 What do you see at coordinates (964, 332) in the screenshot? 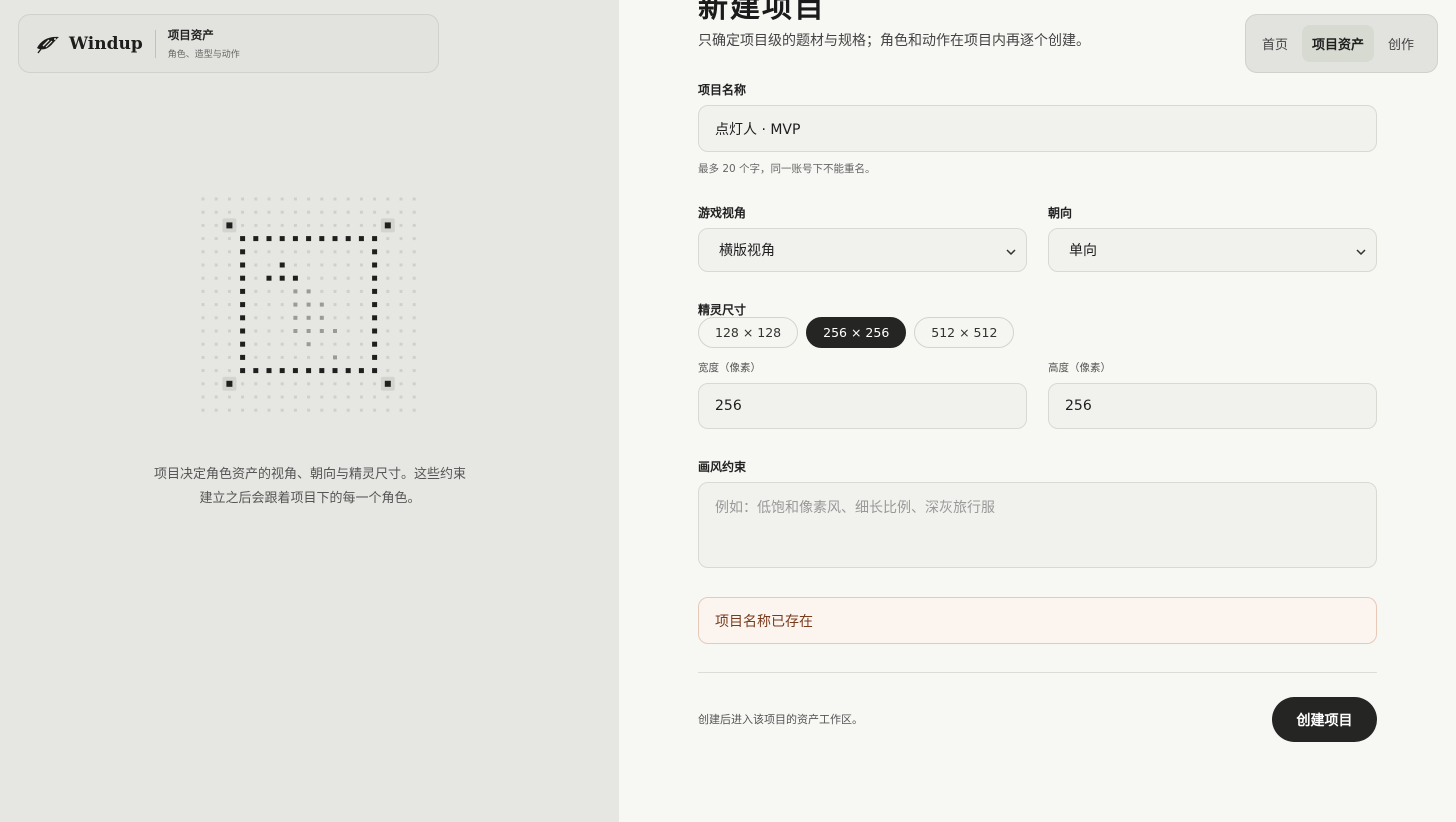
I see `sprite-size-512-chip: 512 × 512` at bounding box center [964, 332].